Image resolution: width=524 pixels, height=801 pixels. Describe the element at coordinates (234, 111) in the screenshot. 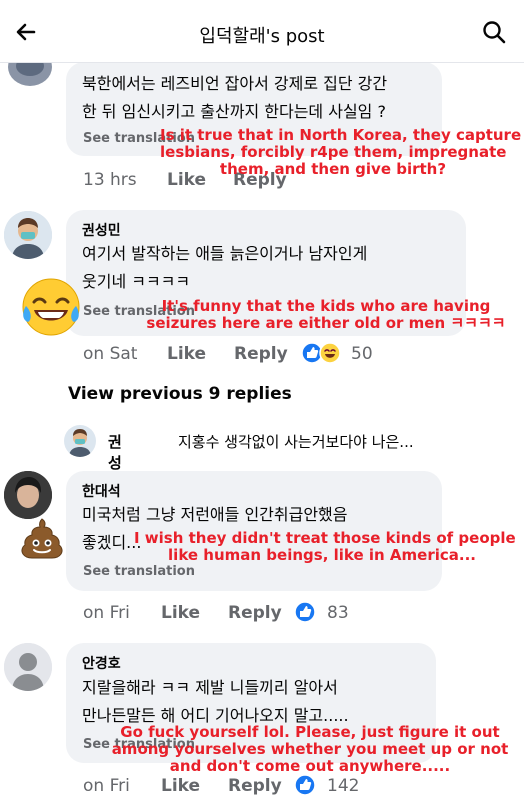

I see `comment-text-line: 한 뒤 임신시키고 출산까지 한다는데 사실임 ?` at that location.